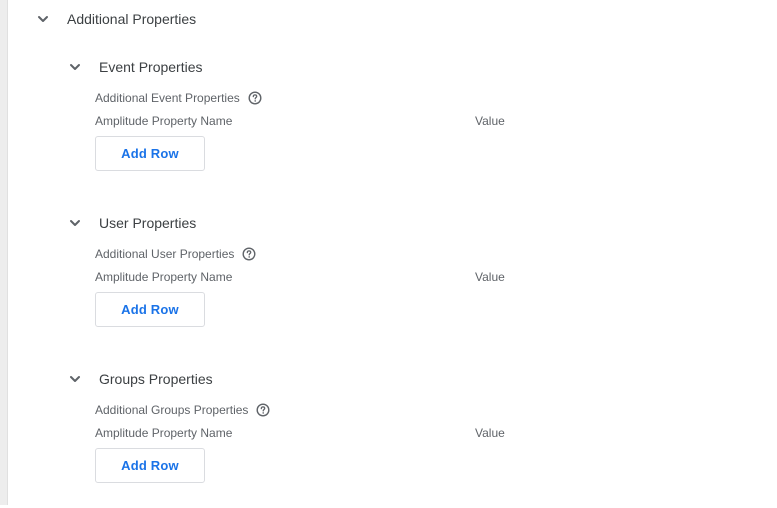  Describe the element at coordinates (151, 67) in the screenshot. I see `event-properties-title: Event Properties` at that location.